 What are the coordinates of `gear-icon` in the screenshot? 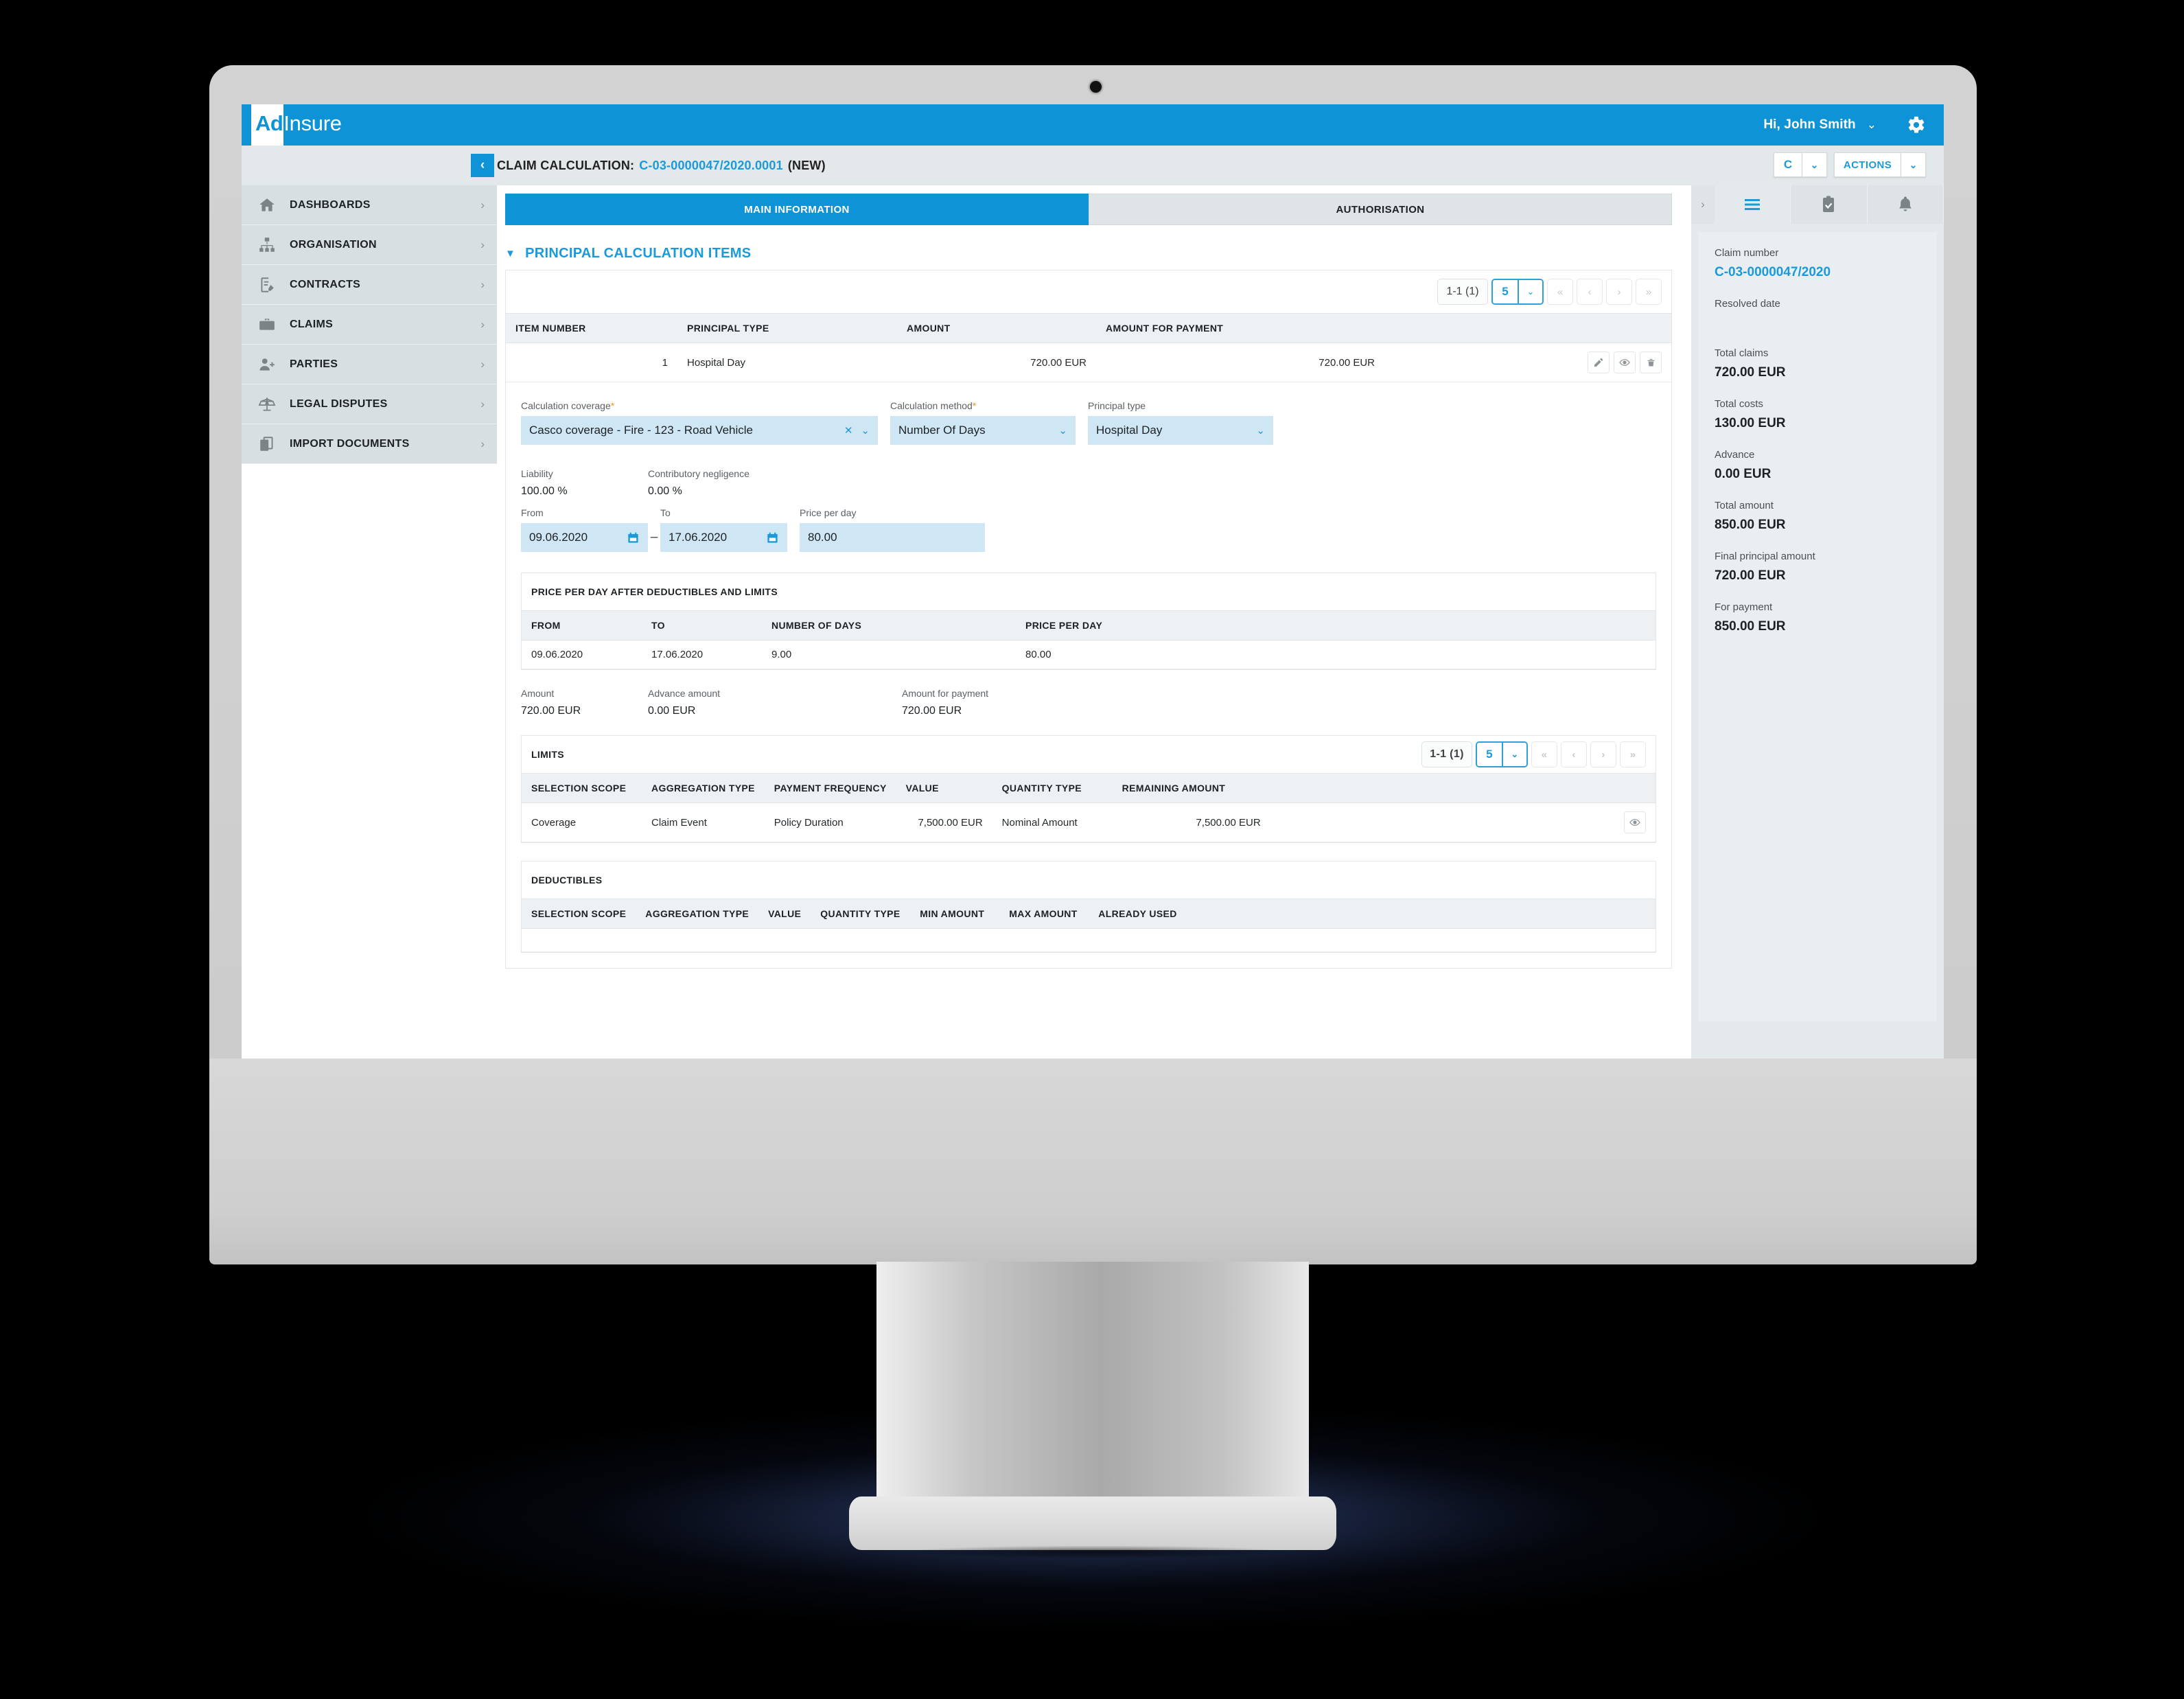 It's located at (1916, 125).